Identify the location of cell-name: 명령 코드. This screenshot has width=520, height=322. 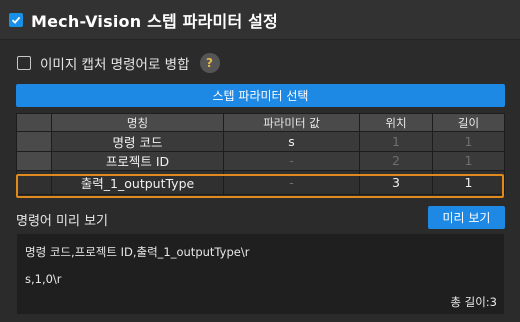
(138, 142).